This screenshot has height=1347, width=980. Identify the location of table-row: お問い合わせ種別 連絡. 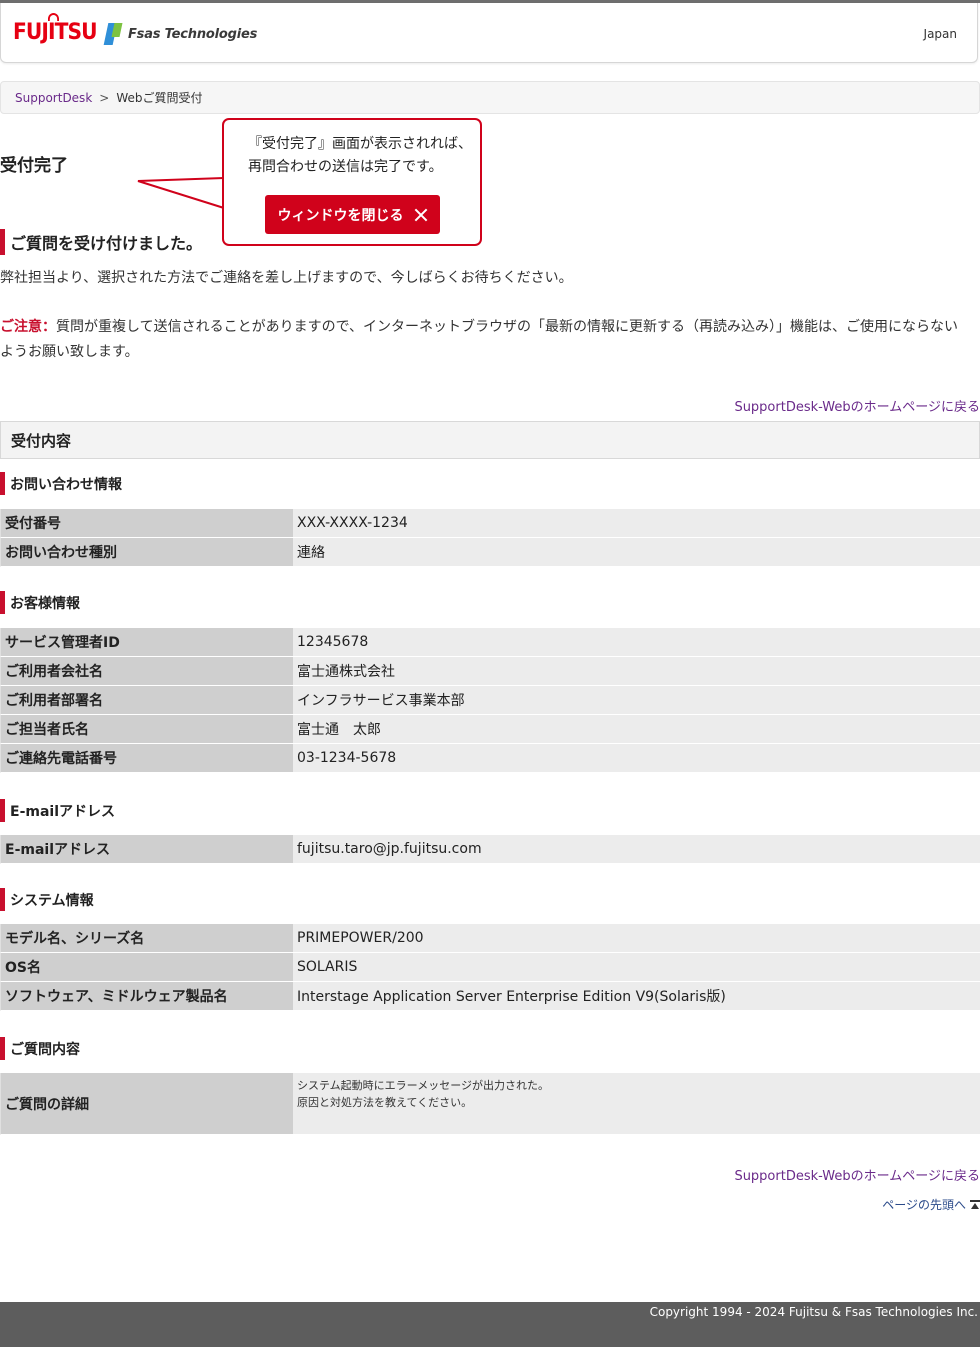
(490, 552).